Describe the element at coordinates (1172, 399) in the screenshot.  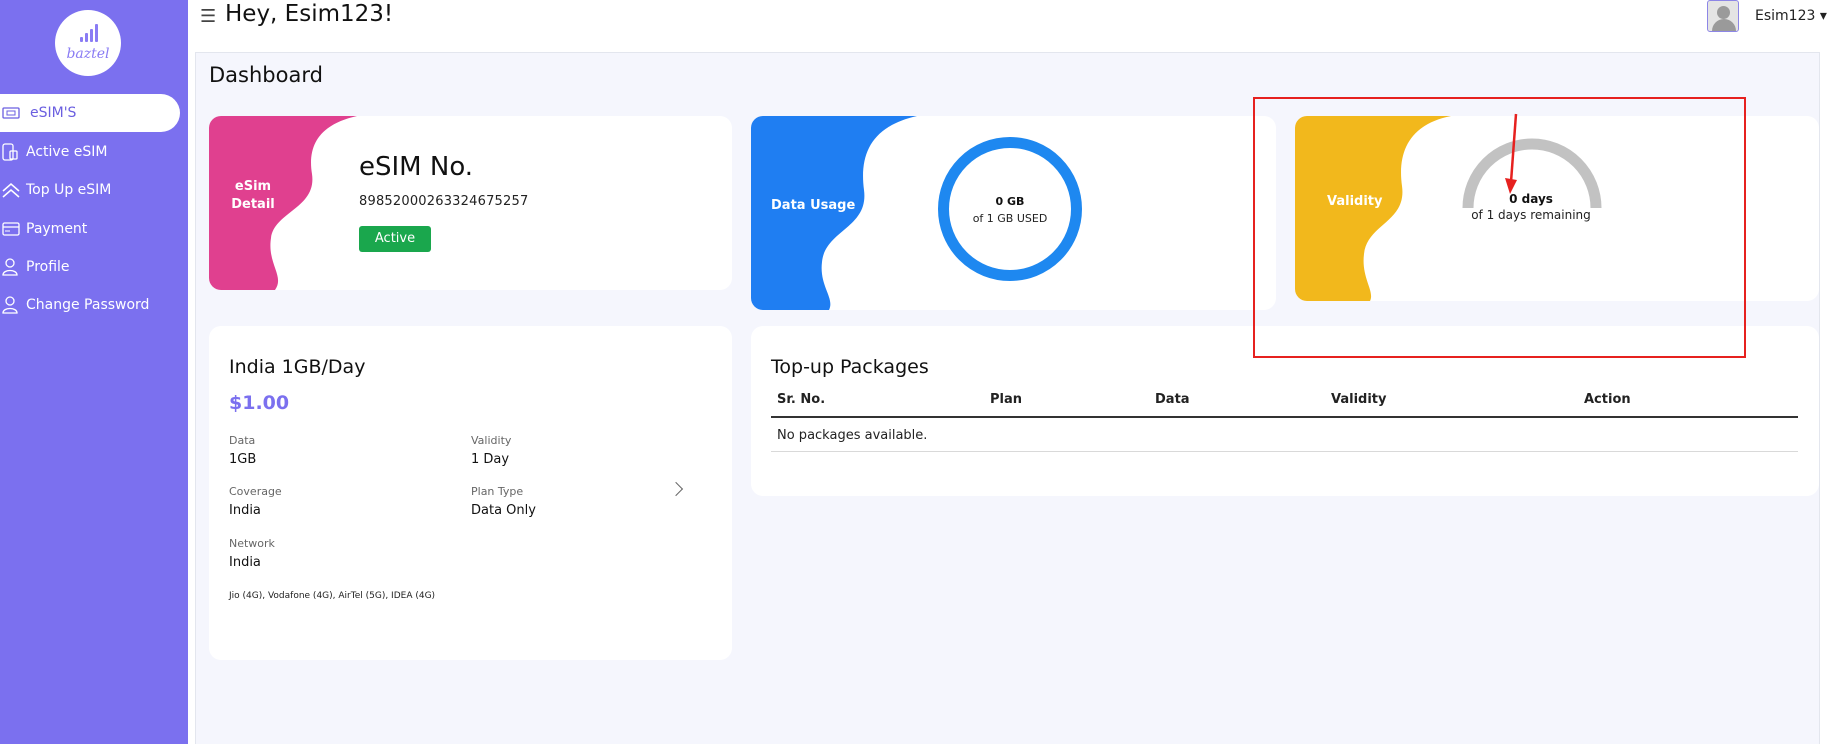
I see `column-header: Data` at that location.